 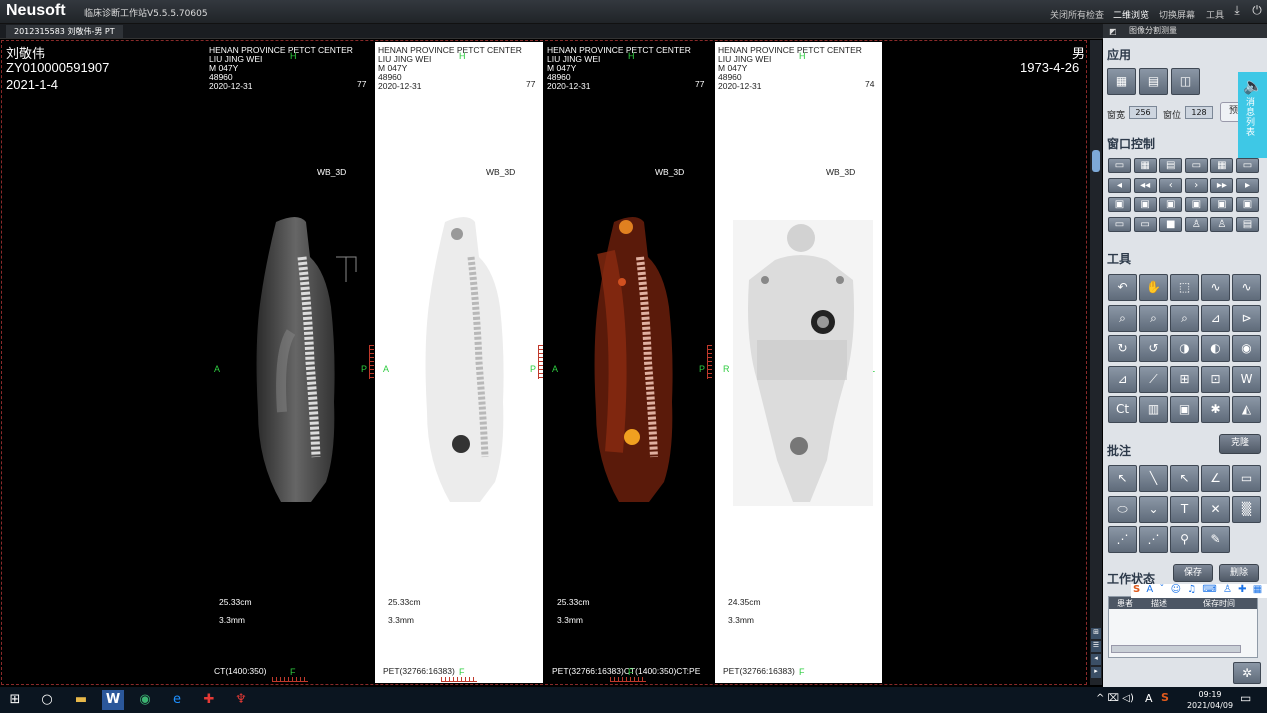 What do you see at coordinates (1177, 14) in the screenshot?
I see `switch-screen-menu: 切换屏幕` at bounding box center [1177, 14].